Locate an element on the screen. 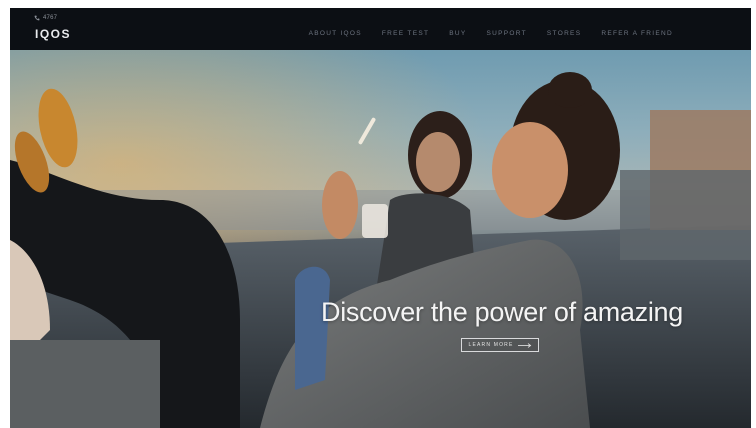  phone-contact: 4767 is located at coordinates (45, 18).